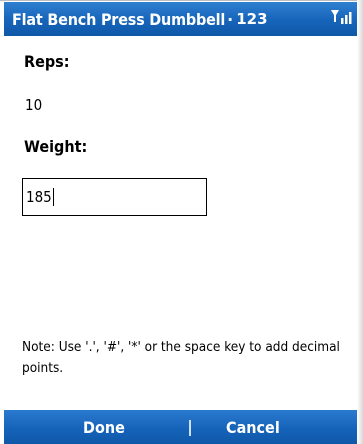  Describe the element at coordinates (53, 197) in the screenshot. I see `text-caret` at that location.